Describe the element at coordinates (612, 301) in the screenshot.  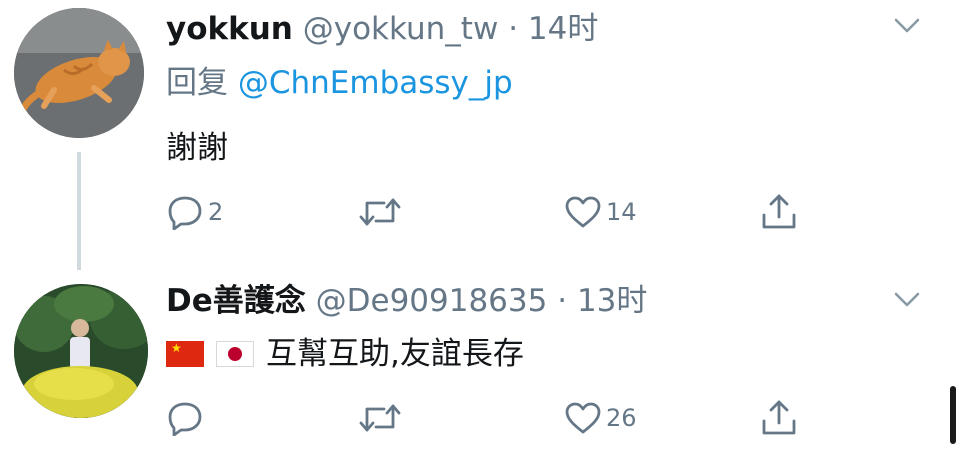
I see `timestamp: 13时` at that location.